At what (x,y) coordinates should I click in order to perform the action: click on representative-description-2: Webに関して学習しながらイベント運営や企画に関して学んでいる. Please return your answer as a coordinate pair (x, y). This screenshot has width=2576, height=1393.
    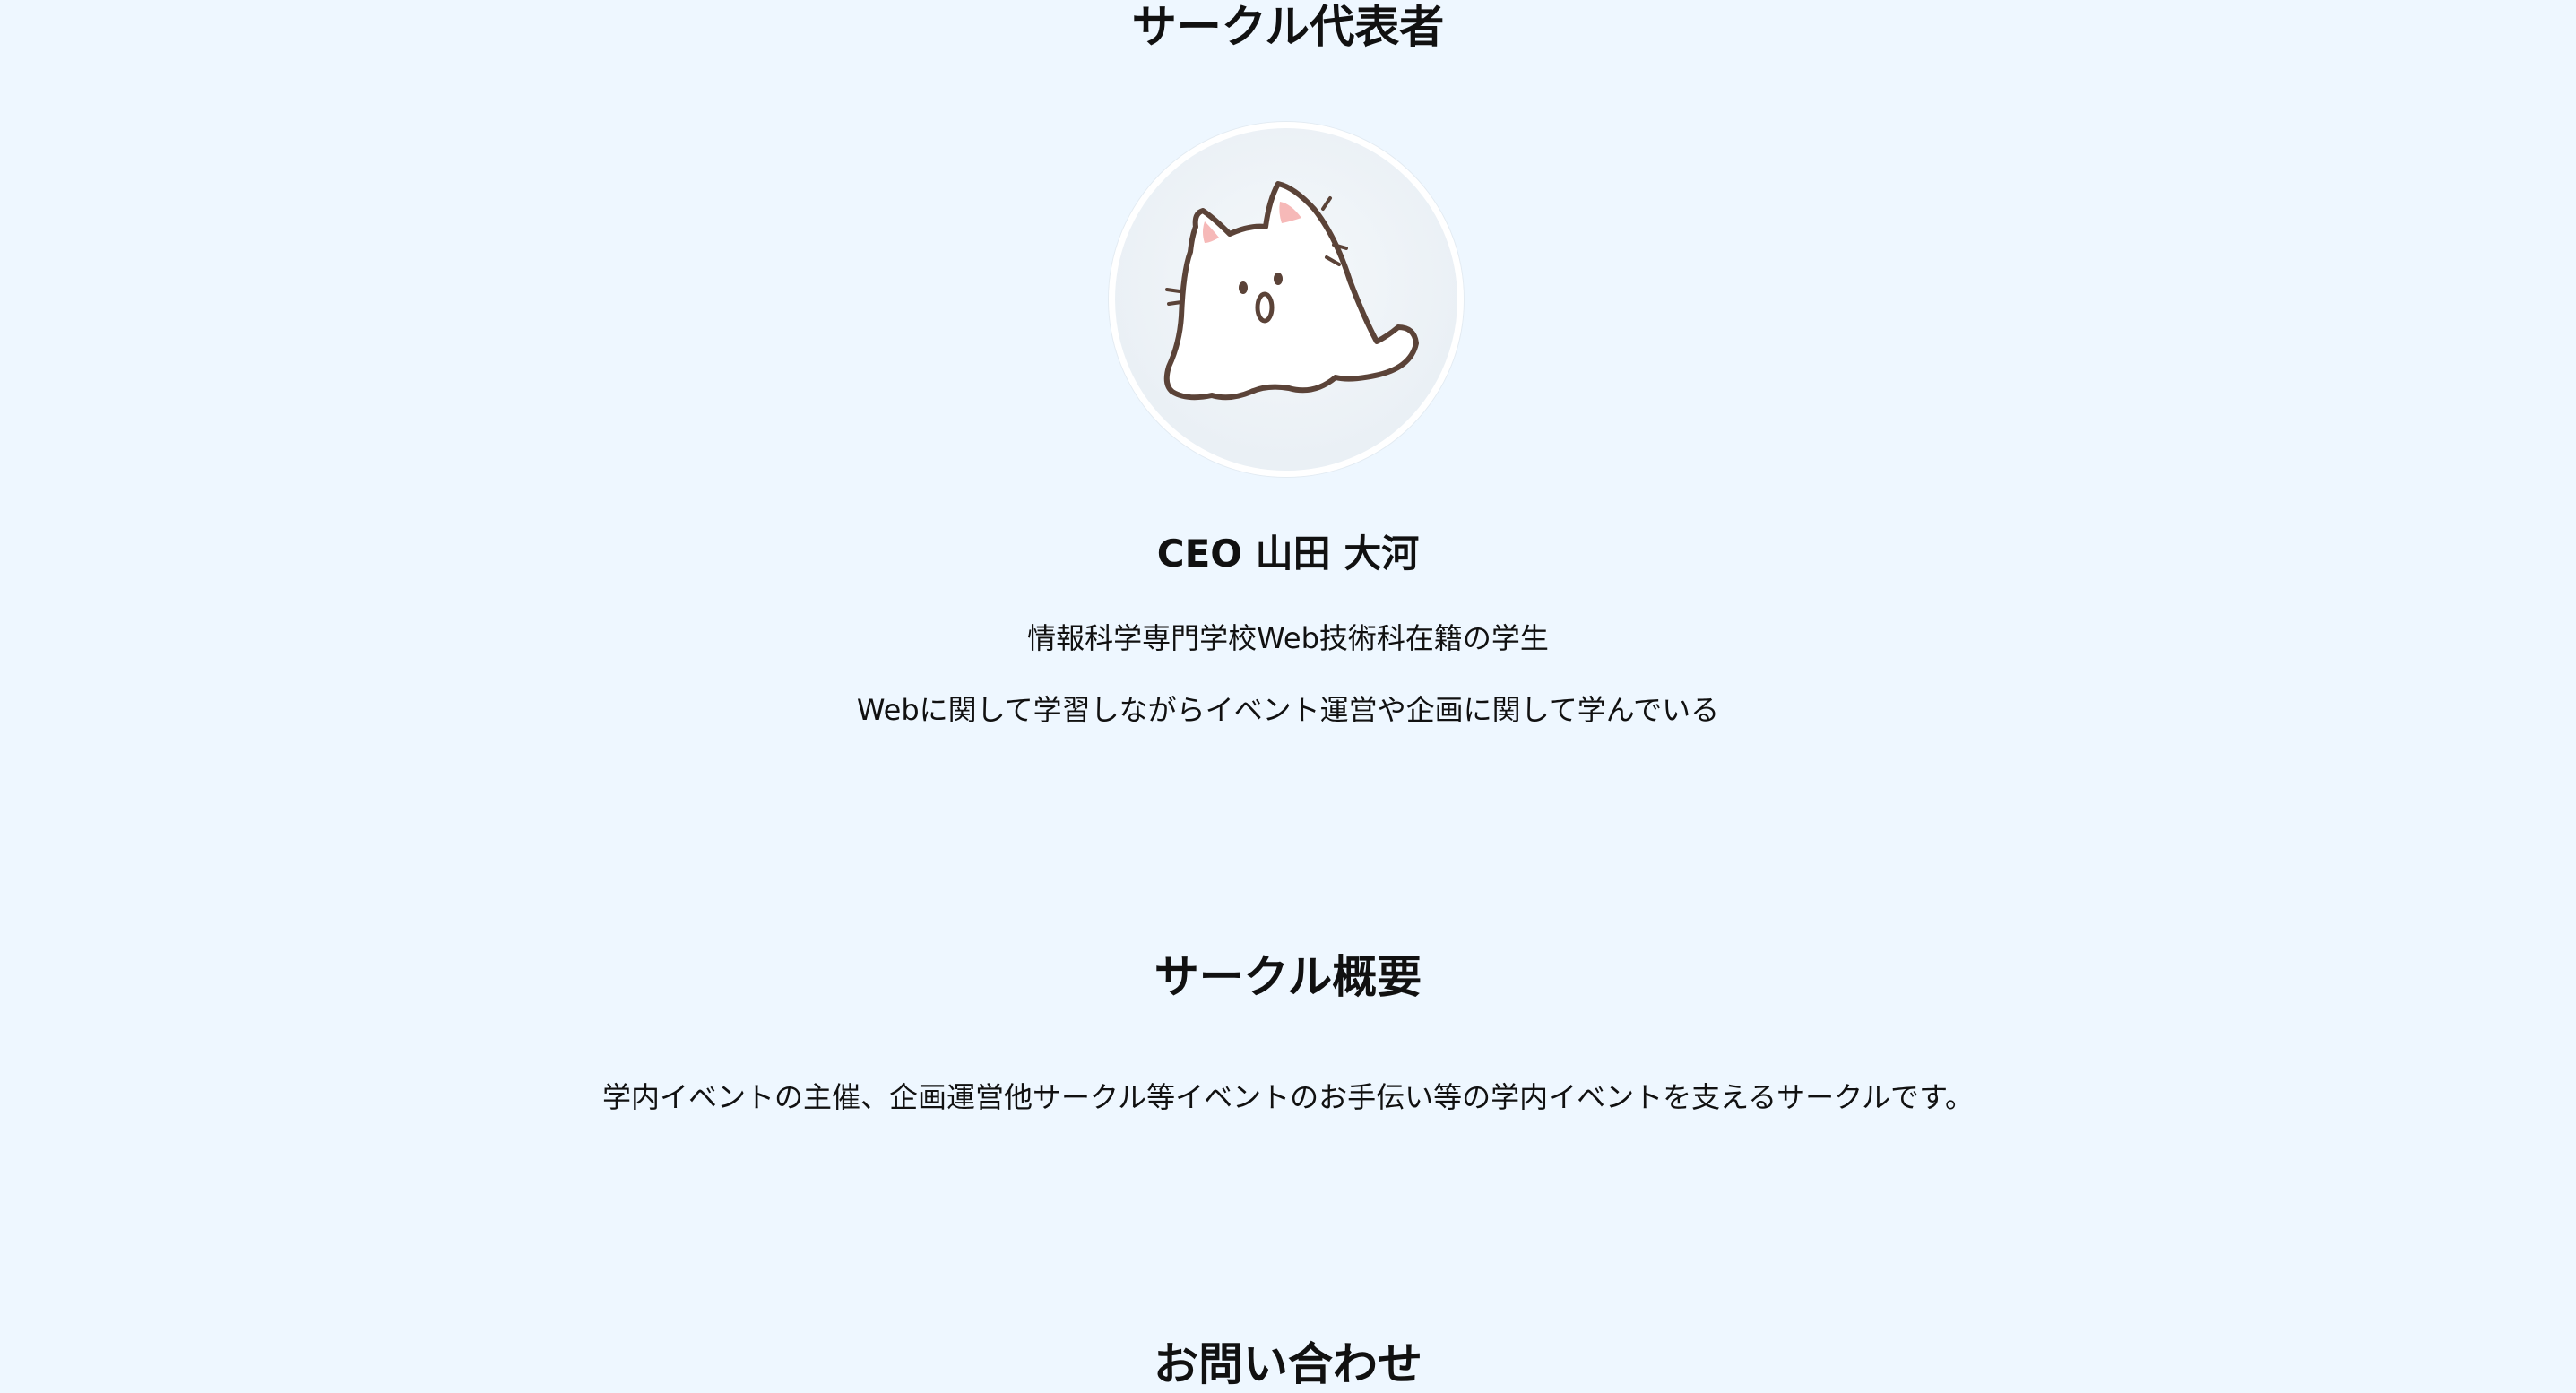
    Looking at the image, I should click on (1288, 710).